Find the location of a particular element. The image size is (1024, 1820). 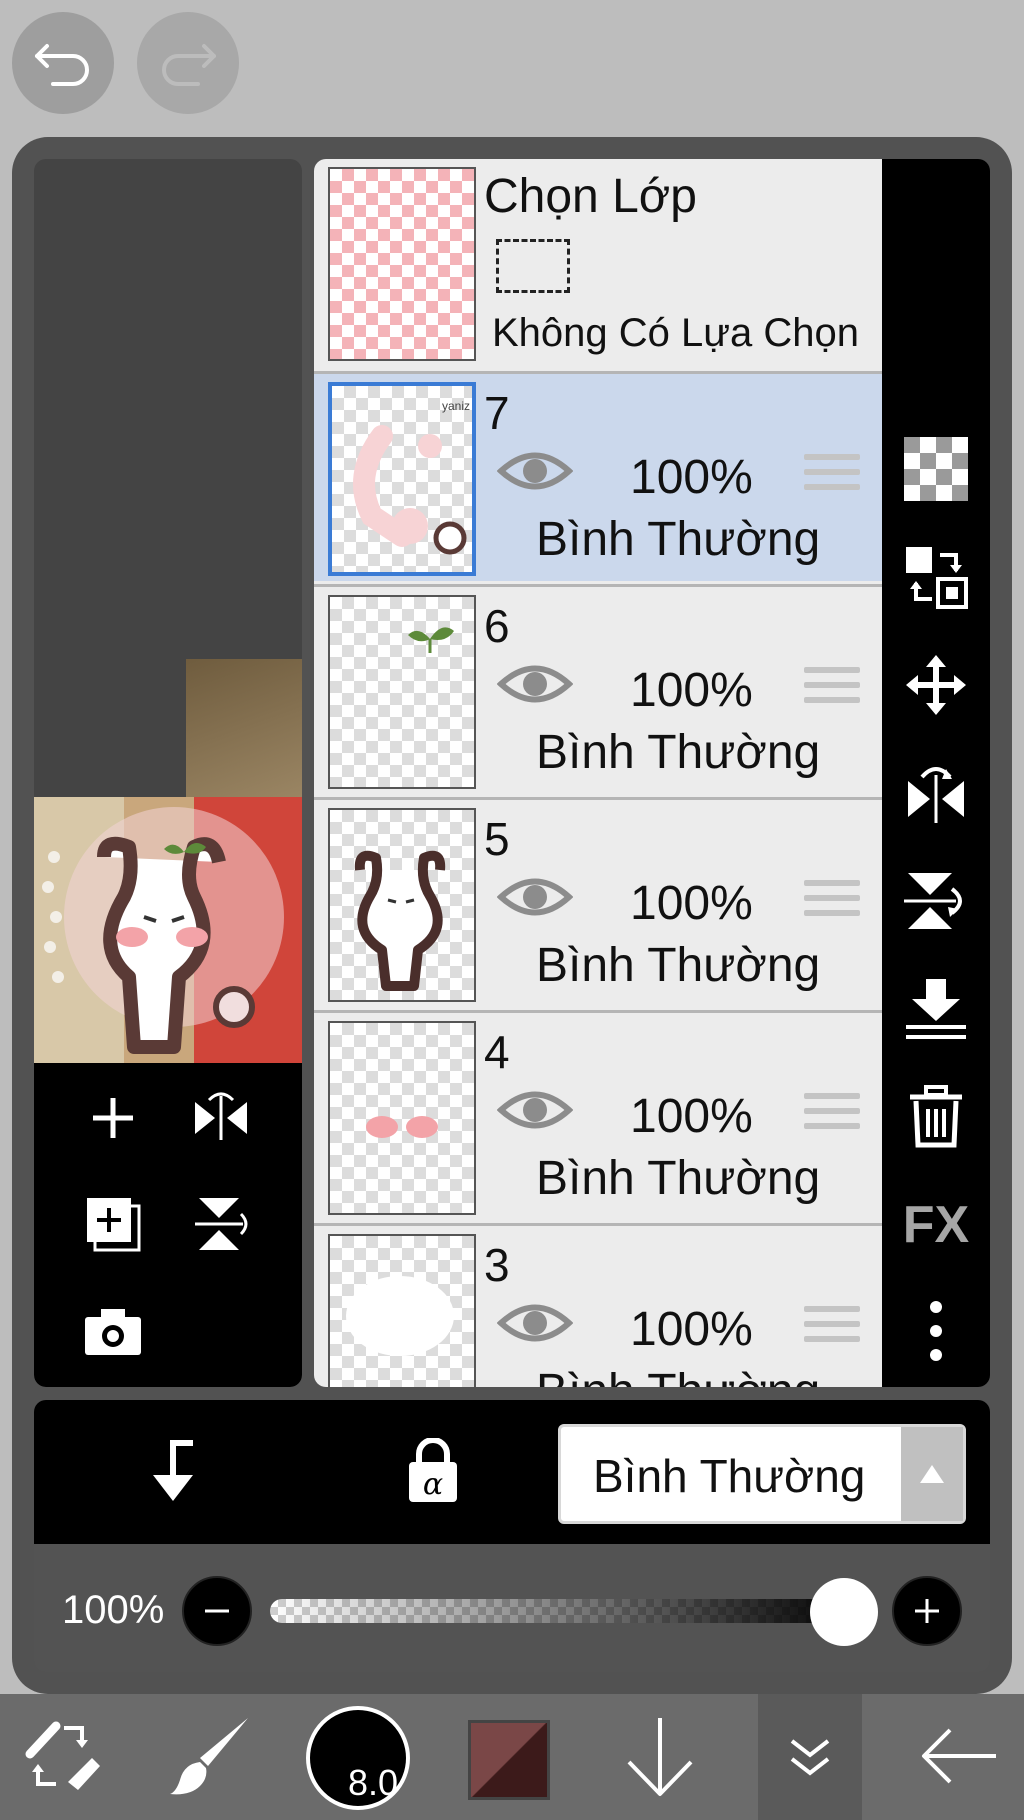

camera-button is located at coordinates (113, 1332).